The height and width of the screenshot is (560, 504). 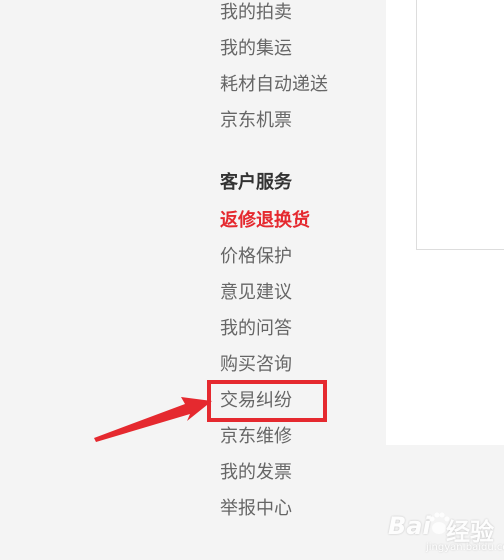 I want to click on watermark-url: jingyan.baidu.com, so click(x=465, y=547).